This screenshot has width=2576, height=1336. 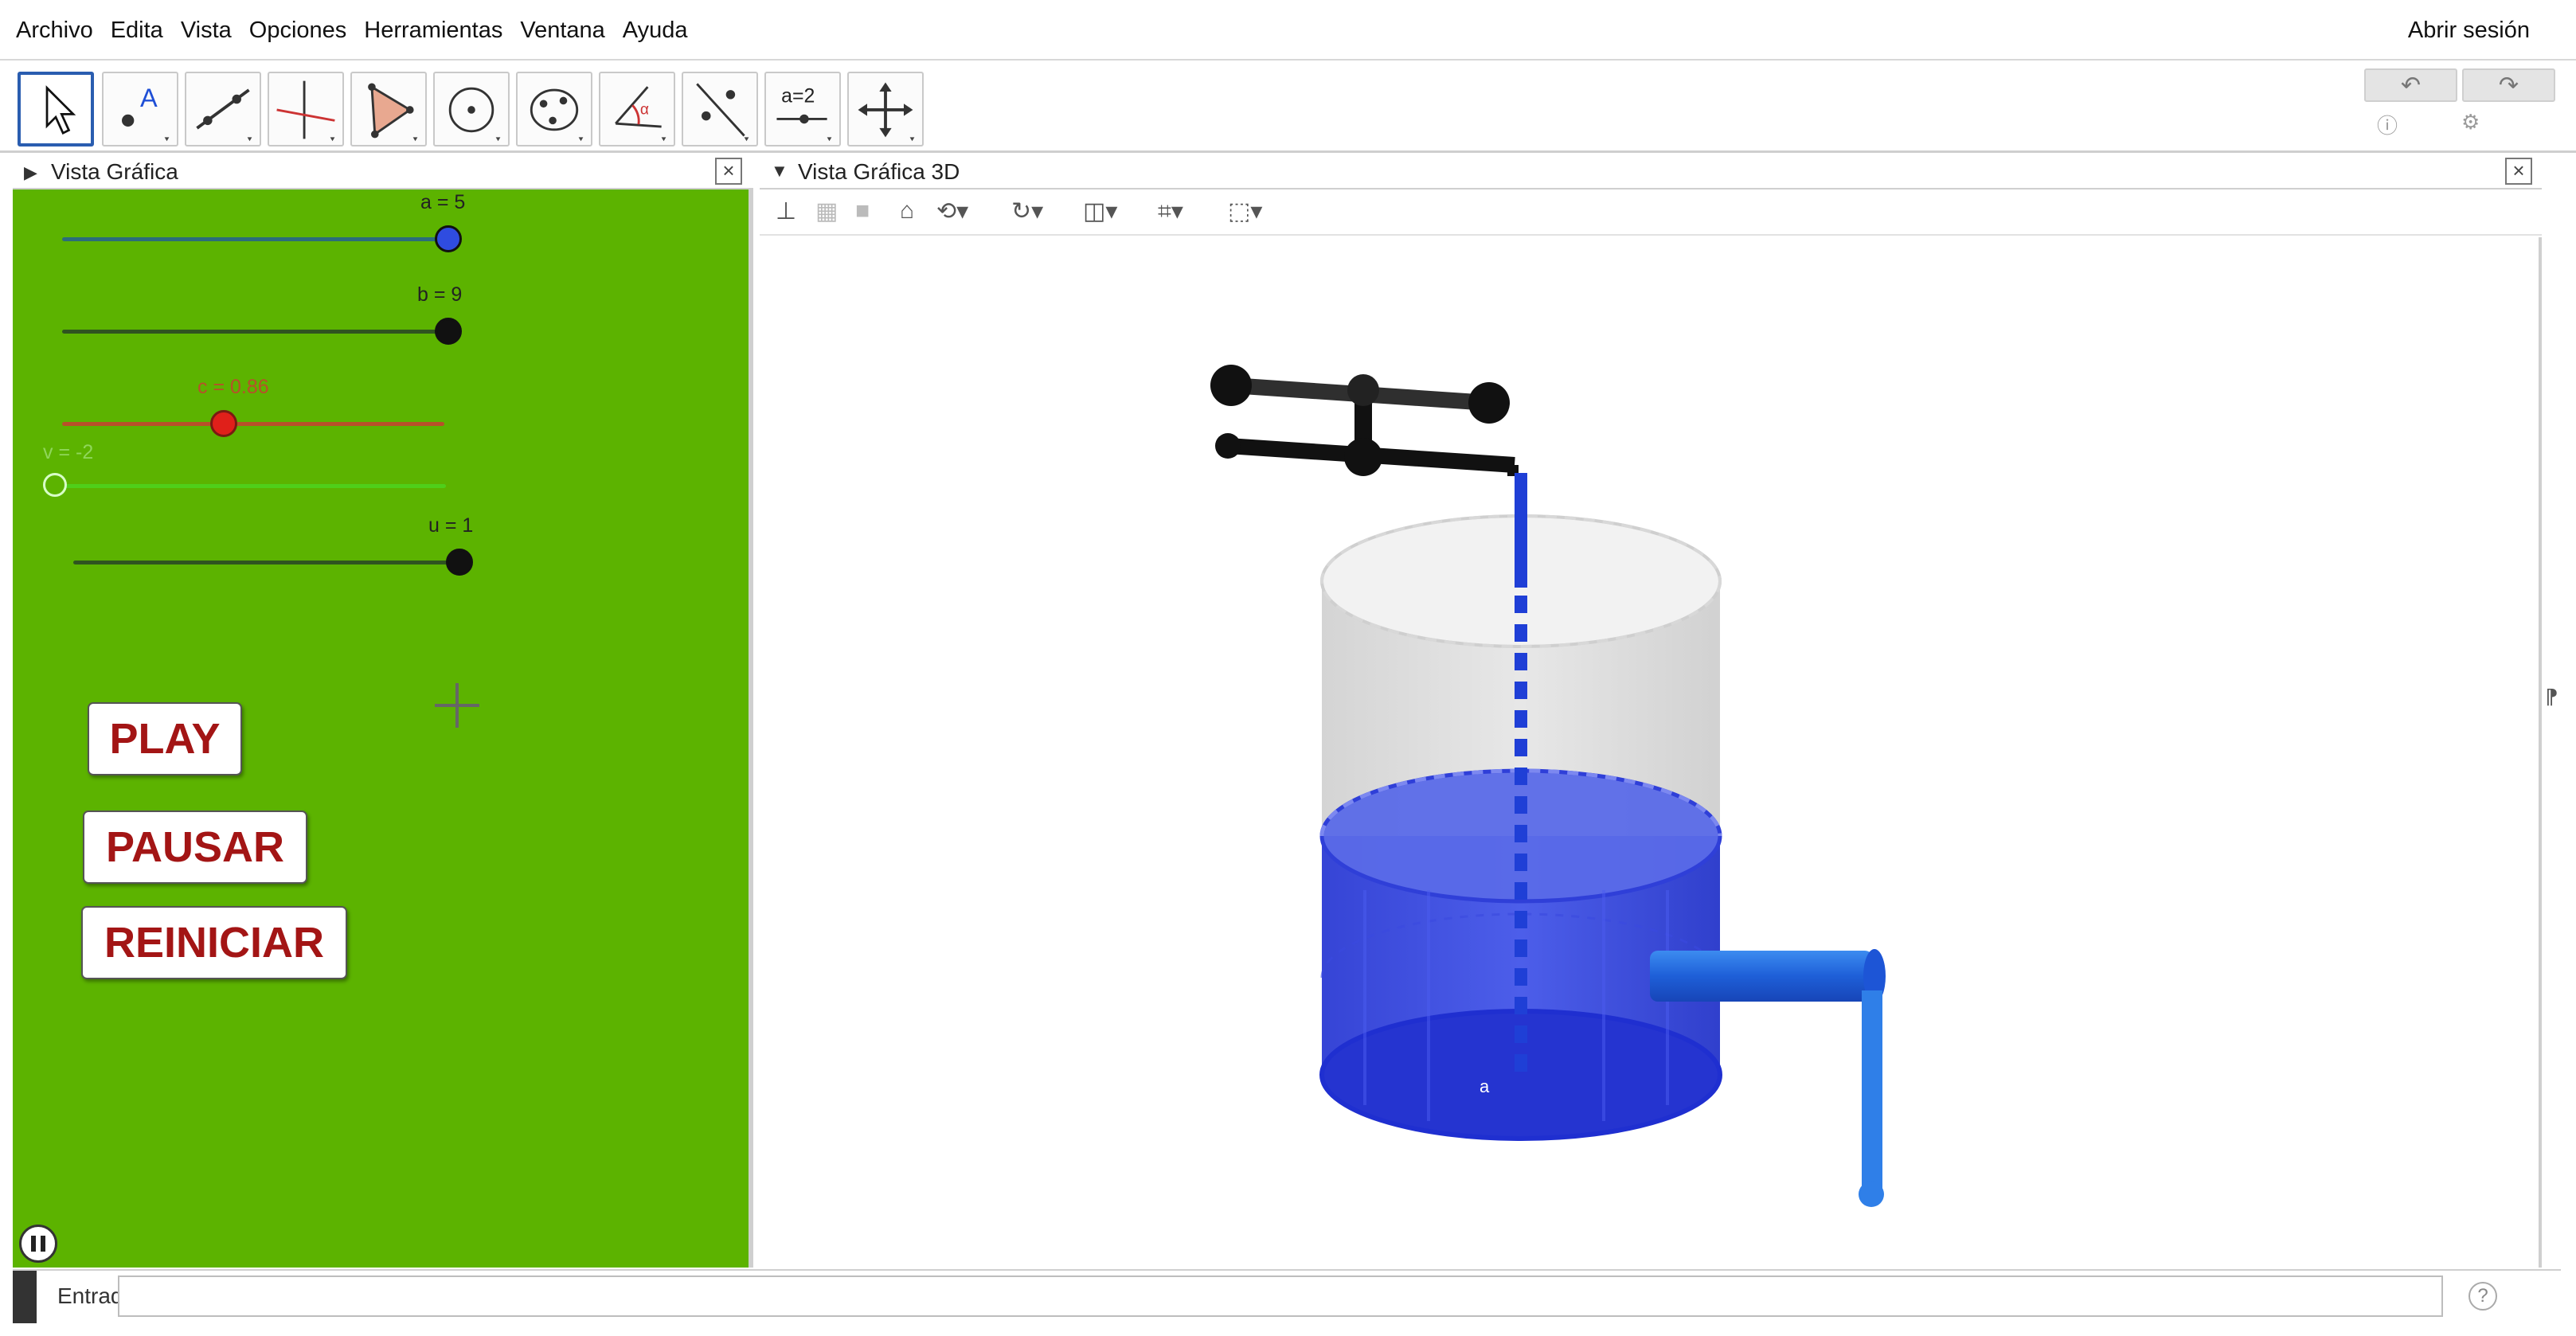 What do you see at coordinates (644, 110) in the screenshot?
I see `svg-text: α` at bounding box center [644, 110].